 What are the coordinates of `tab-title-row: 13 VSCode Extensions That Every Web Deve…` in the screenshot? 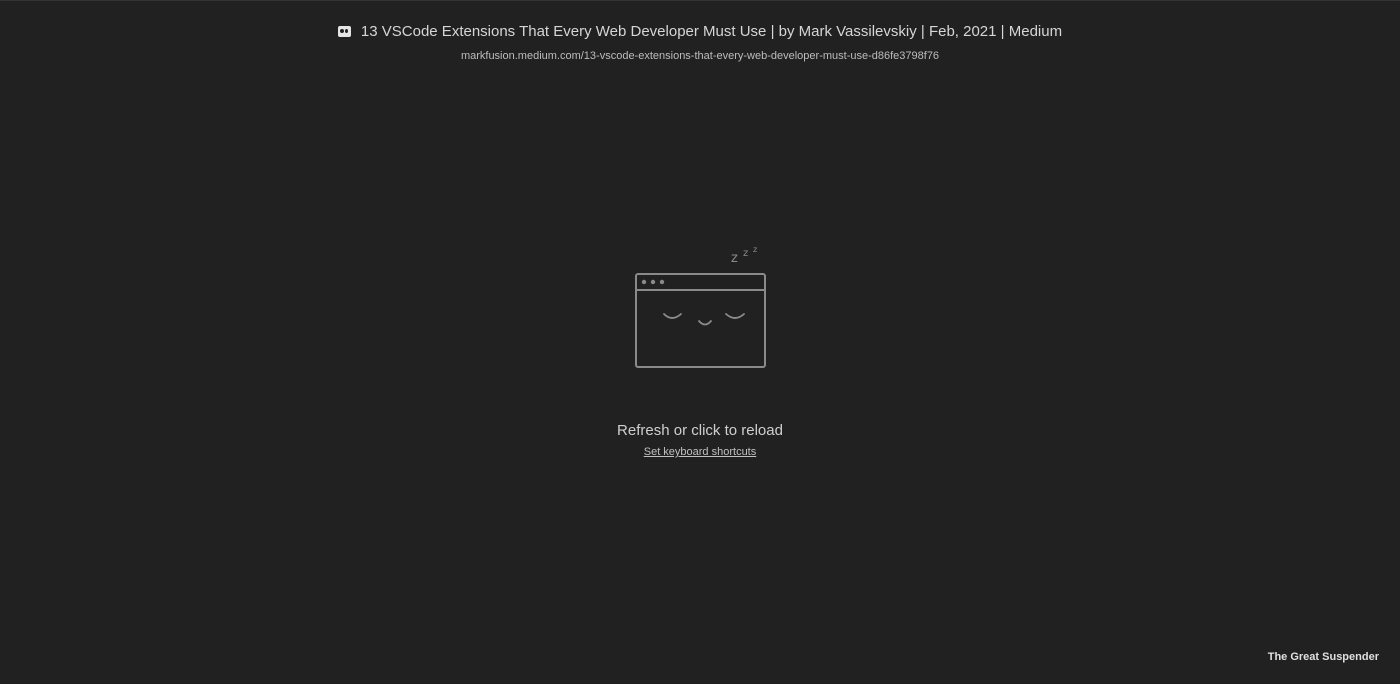 It's located at (699, 31).